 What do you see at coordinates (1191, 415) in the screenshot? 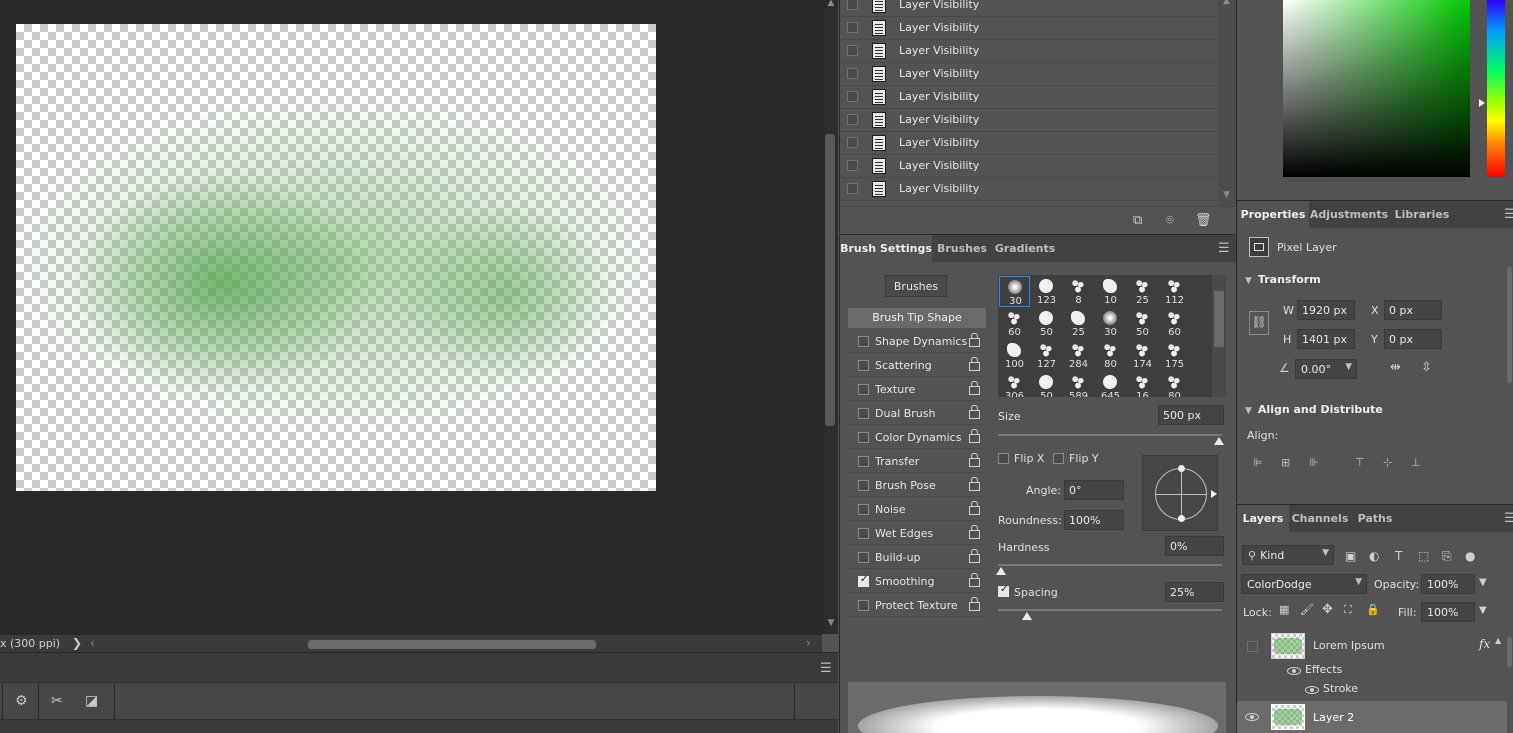
I see `size-field: 500 px` at bounding box center [1191, 415].